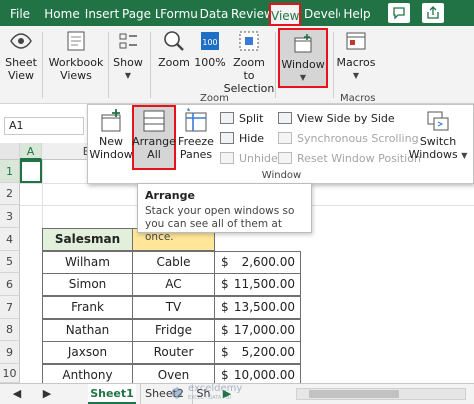 Image resolution: width=474 pixels, height=404 pixels. Describe the element at coordinates (433, 154) in the screenshot. I see `switch-windows-text: Windows` at that location.